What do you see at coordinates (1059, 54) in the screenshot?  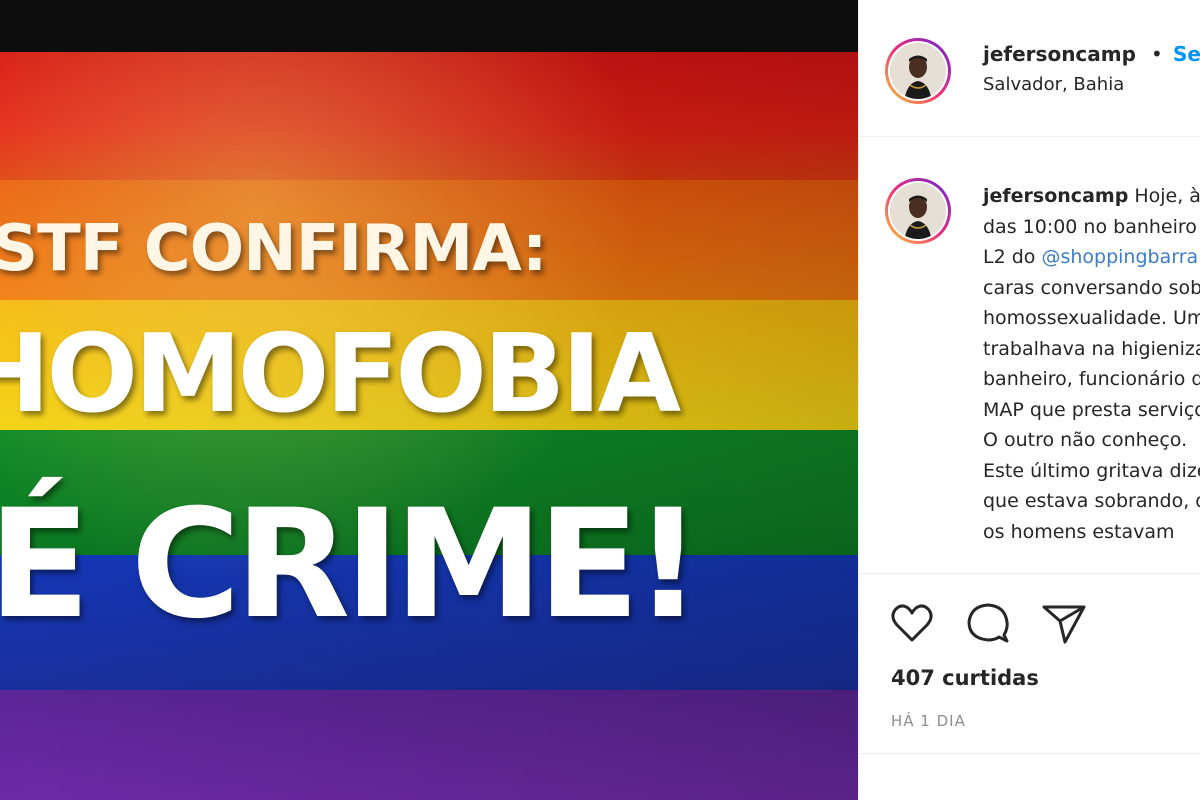 I see `header-username: jefersoncamp` at bounding box center [1059, 54].